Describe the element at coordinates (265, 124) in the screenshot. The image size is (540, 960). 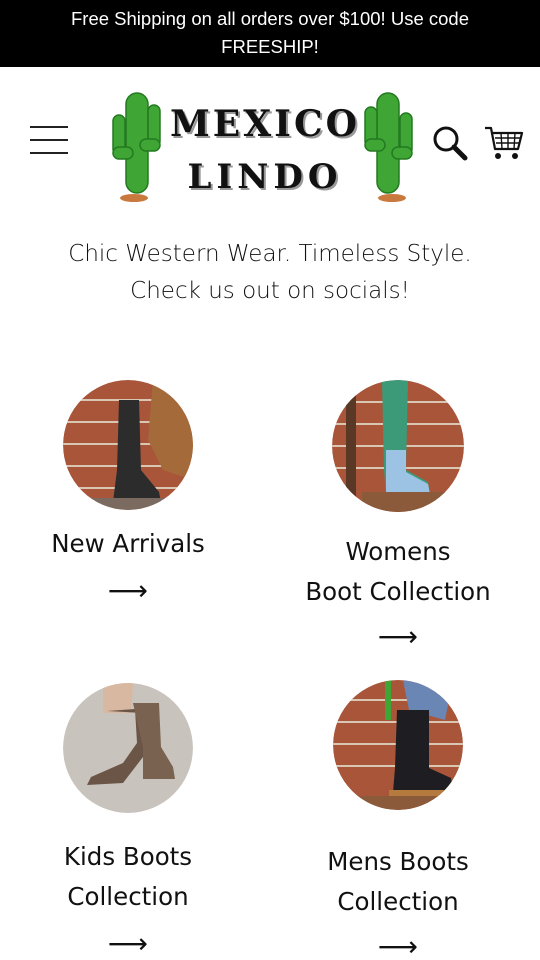
I see `logo-text-line1: MEXICO` at that location.